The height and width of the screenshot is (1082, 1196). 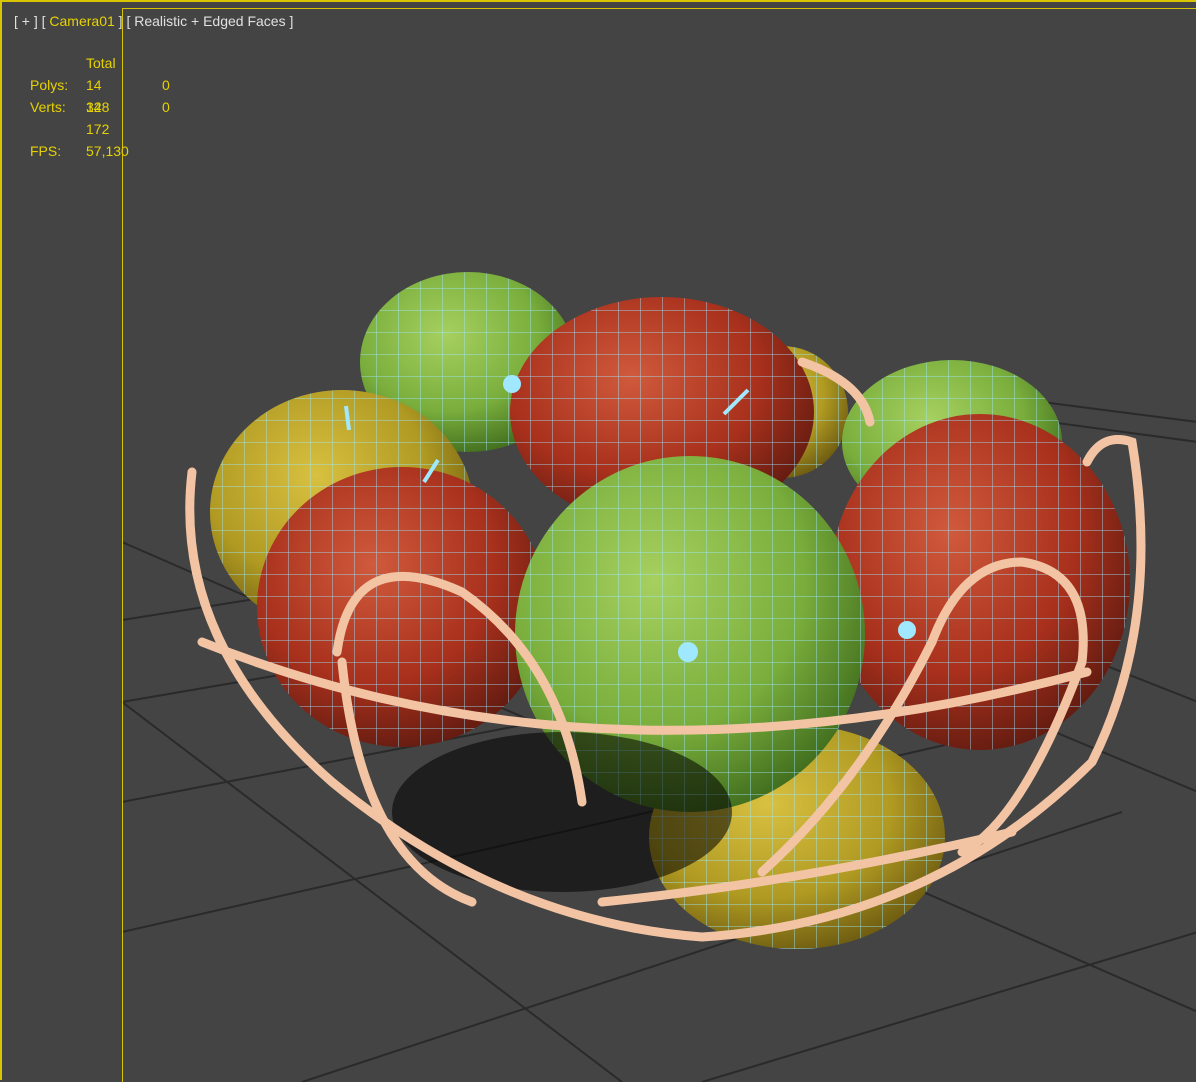 What do you see at coordinates (562, 812) in the screenshot?
I see `bowl-shadow` at bounding box center [562, 812].